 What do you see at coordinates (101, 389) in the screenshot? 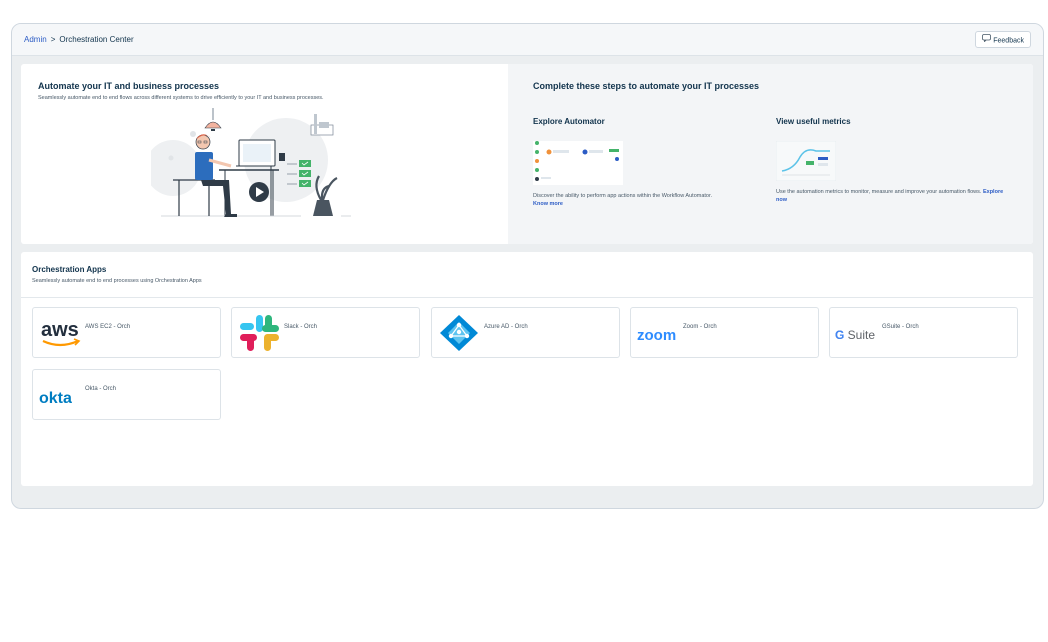
I see `app-card-name: Okta - Orch` at bounding box center [101, 389].